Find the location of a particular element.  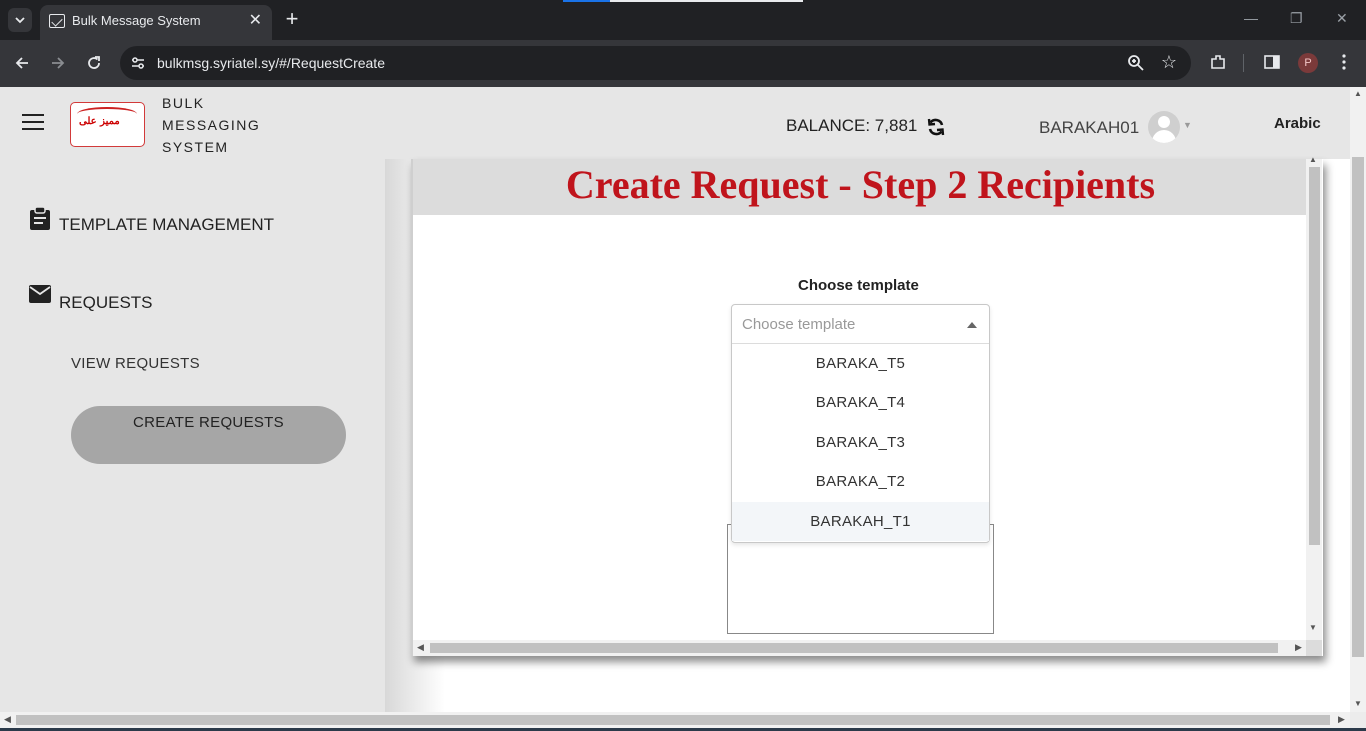

hamburger-menu-icon is located at coordinates (33, 122).